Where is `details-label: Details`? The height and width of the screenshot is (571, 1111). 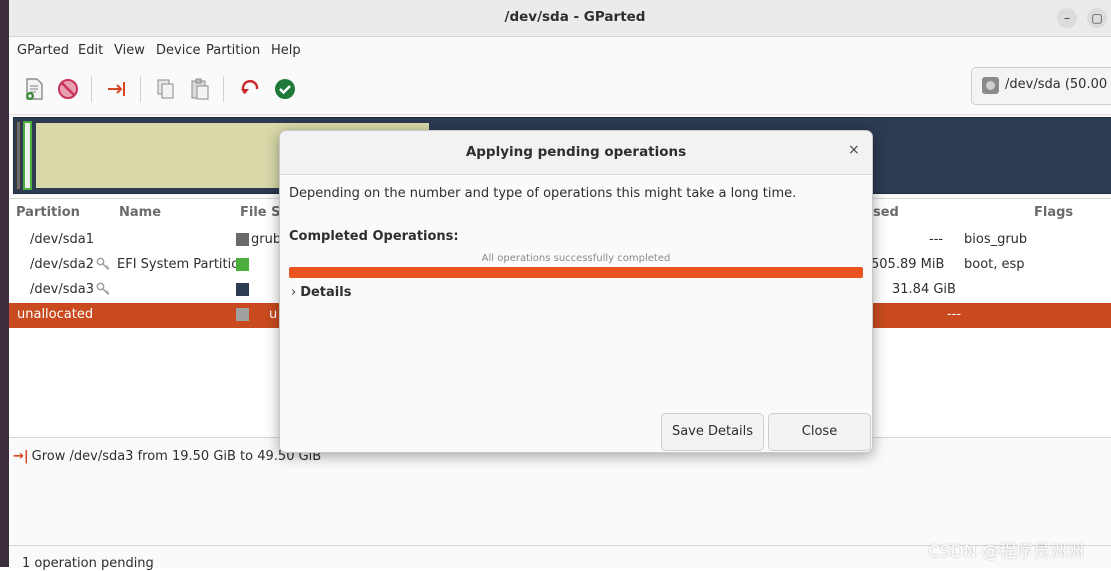 details-label: Details is located at coordinates (326, 292).